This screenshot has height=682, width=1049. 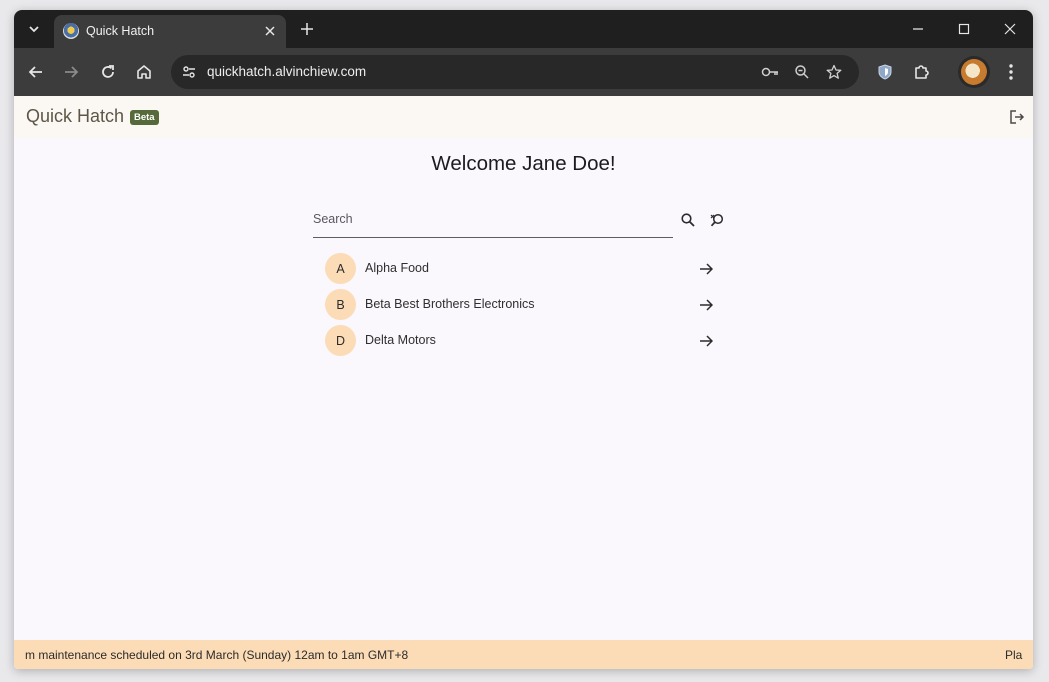 I want to click on company-name: Beta Best Brothers Electronics, so click(x=450, y=304).